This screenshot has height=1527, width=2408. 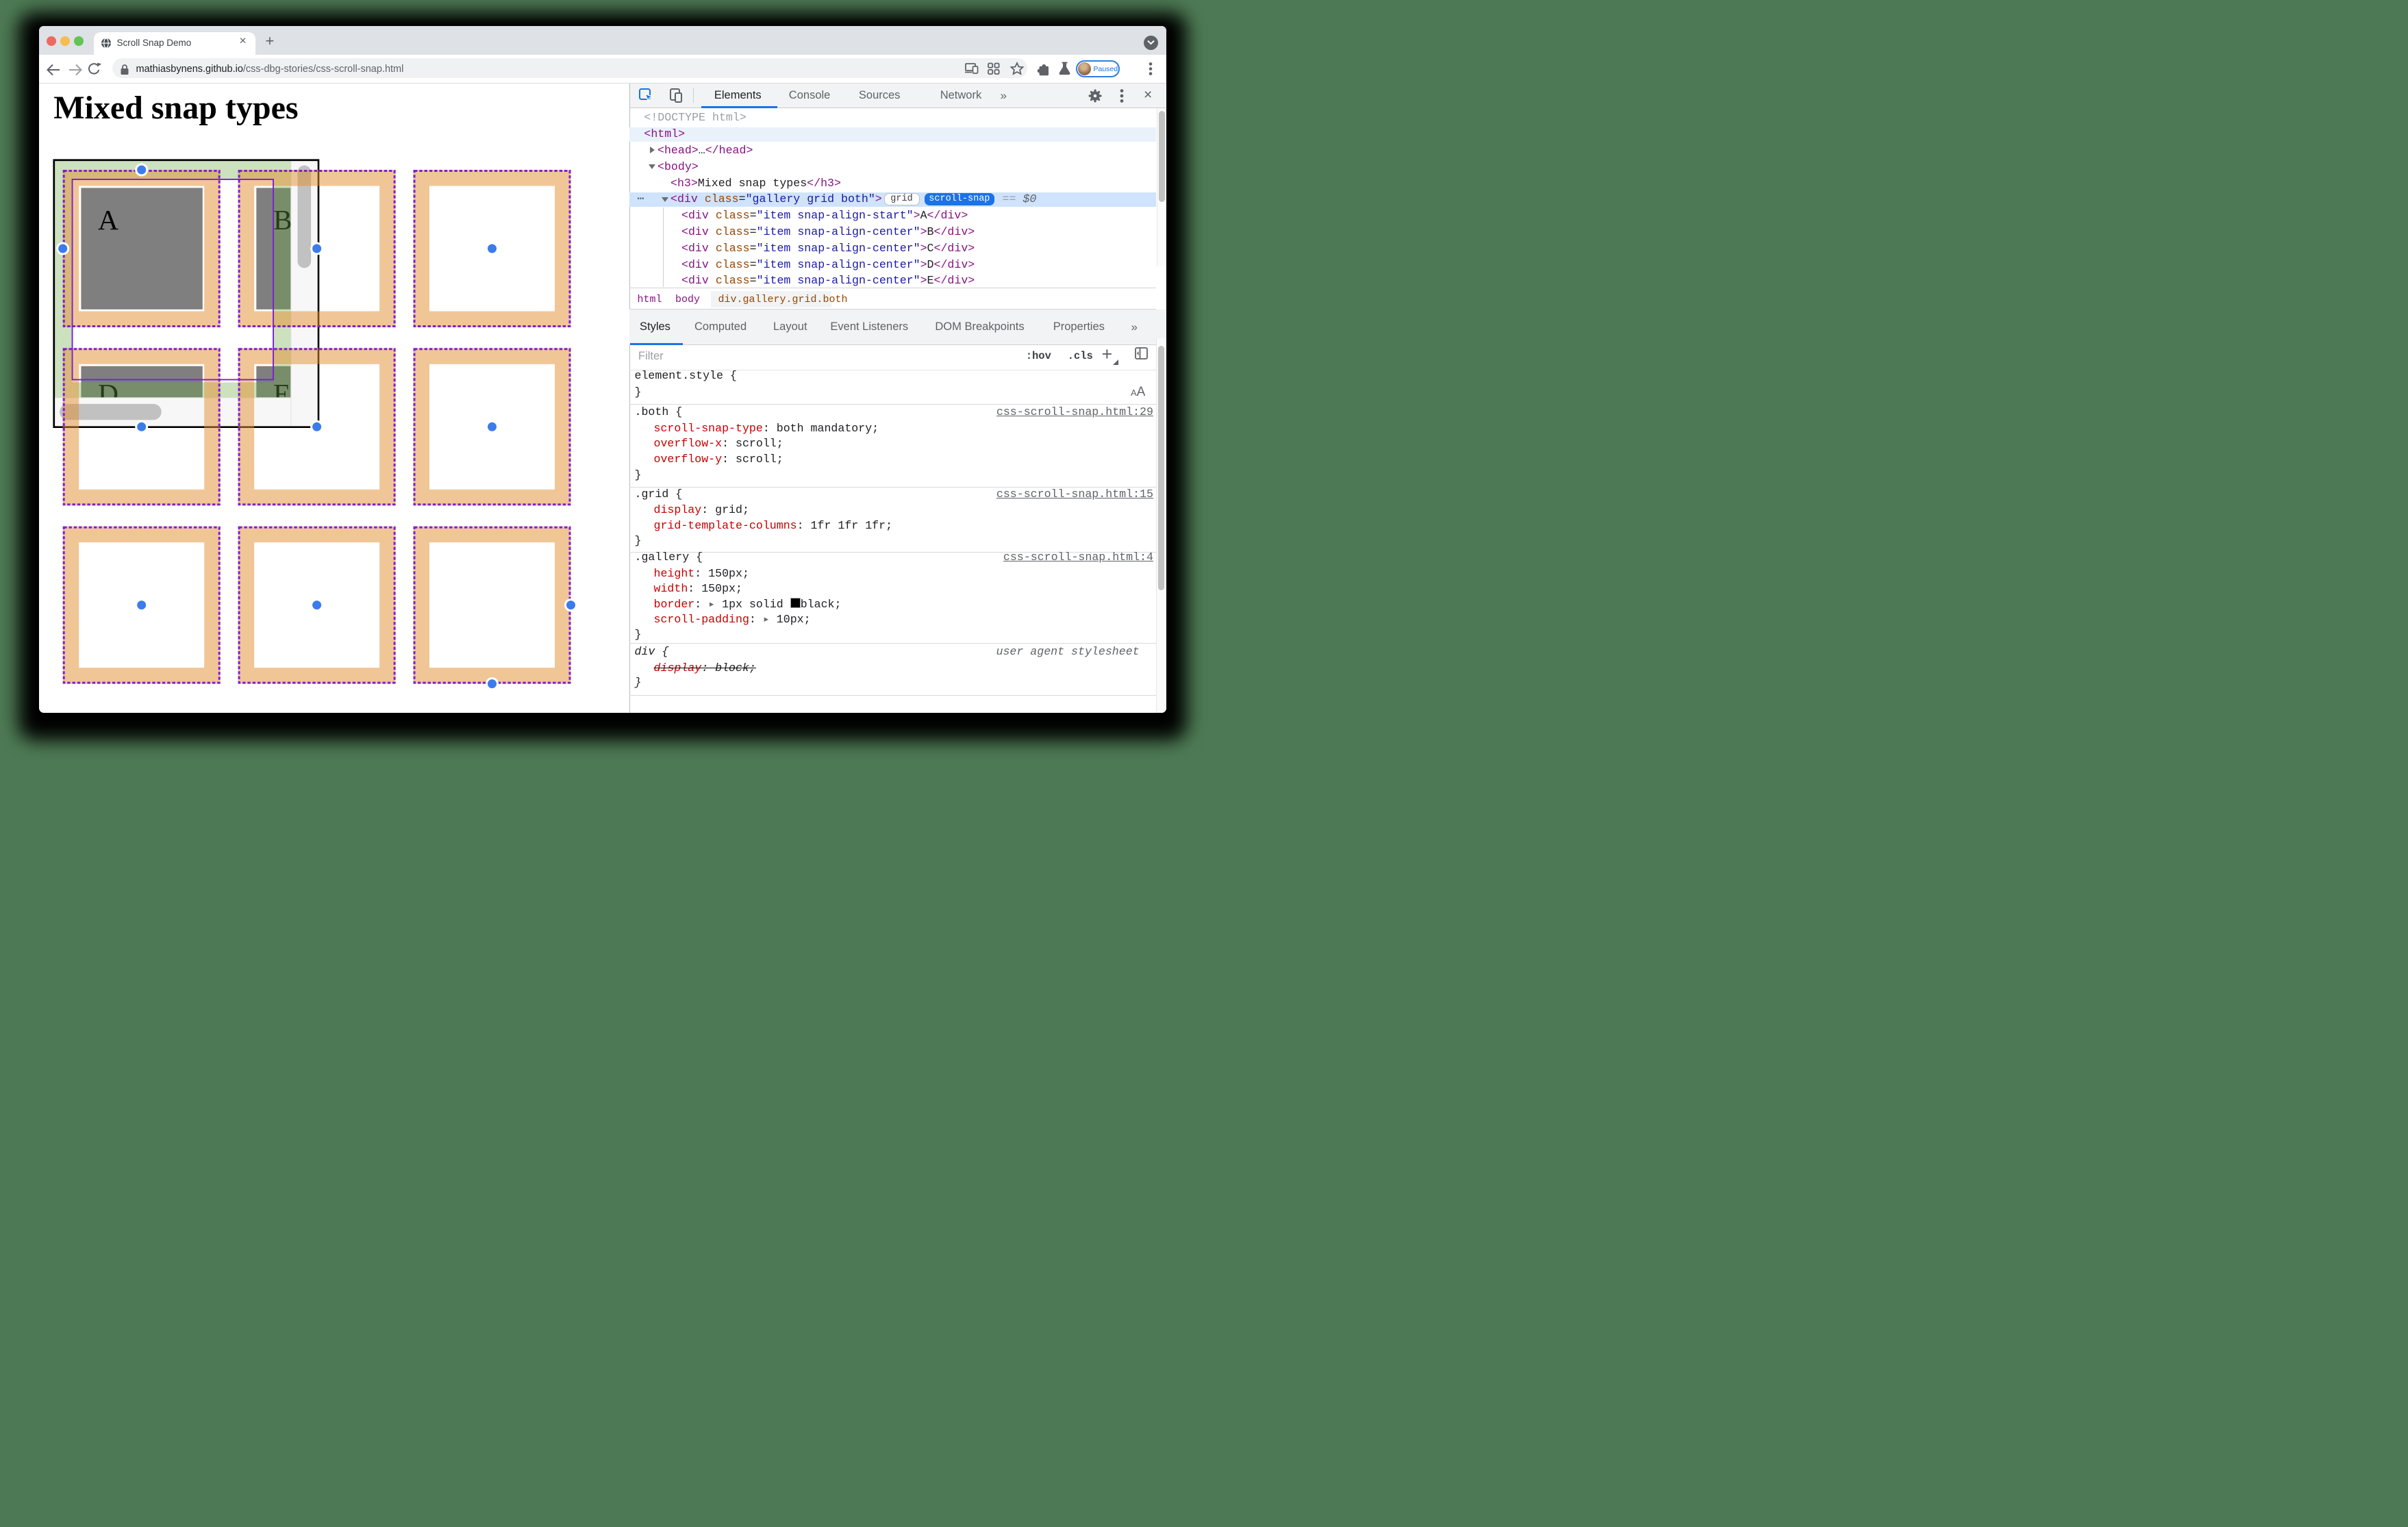 I want to click on svg-text: A, so click(x=108, y=220).